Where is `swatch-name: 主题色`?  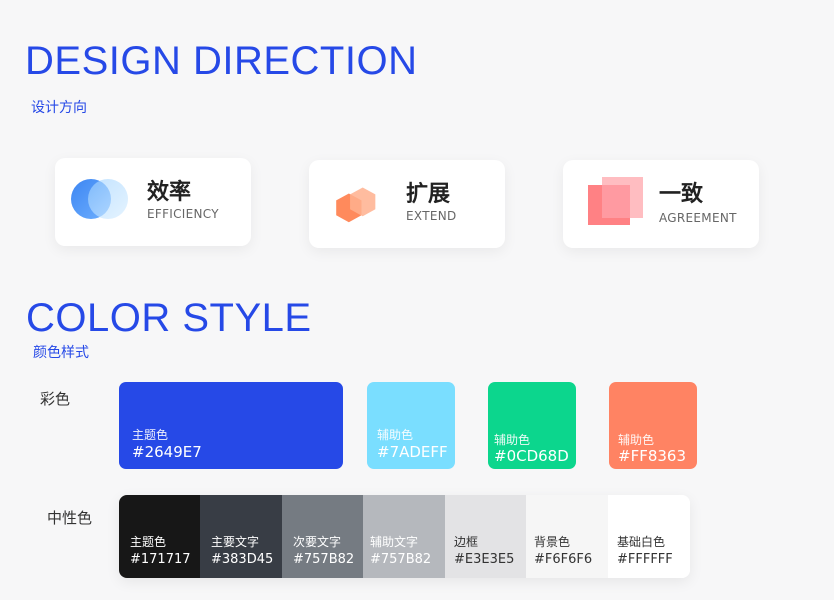 swatch-name: 主题色 is located at coordinates (150, 435).